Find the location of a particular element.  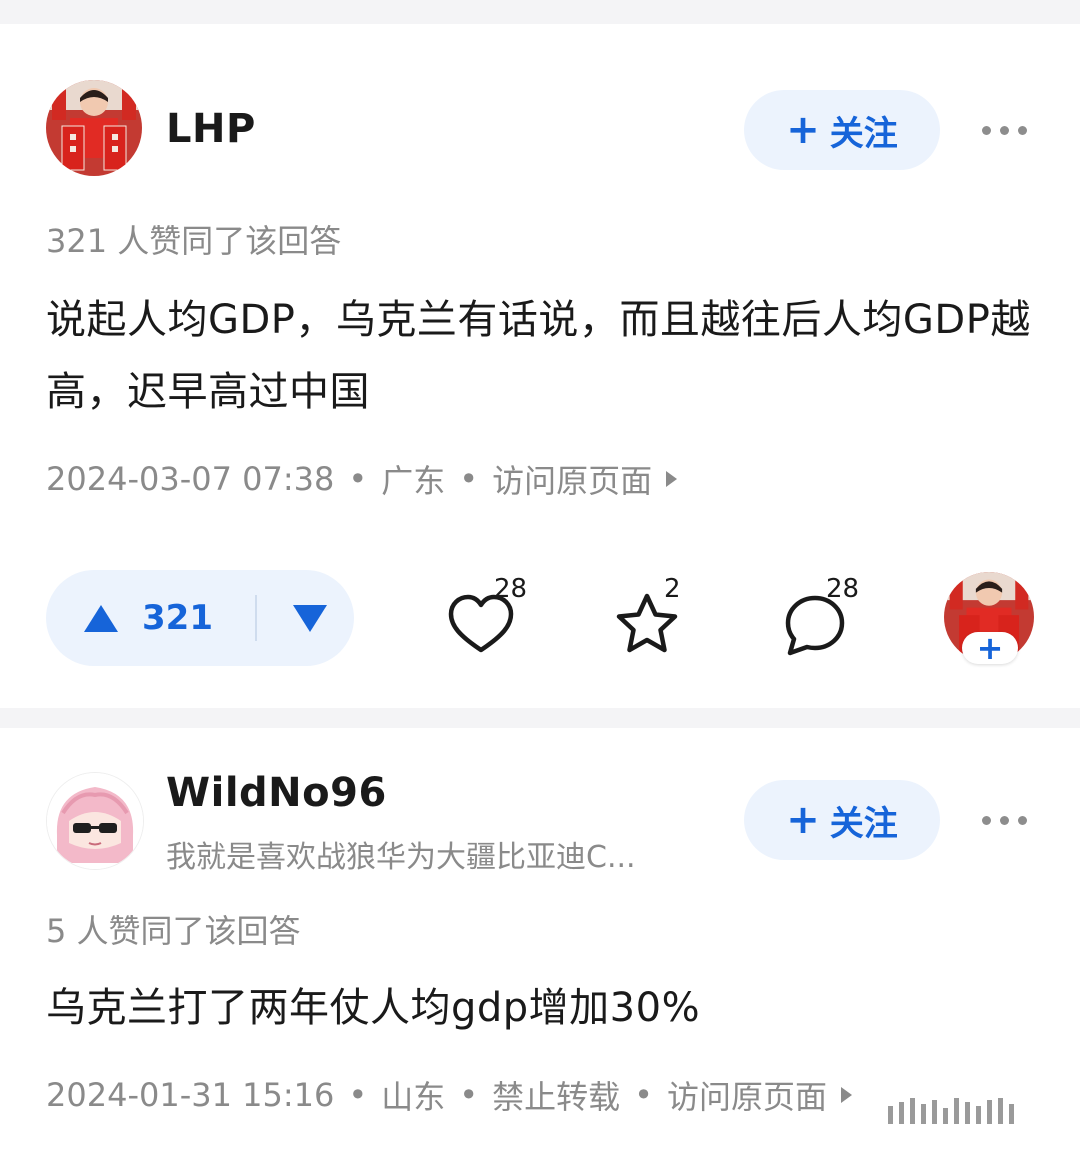

favorite-count: 2 is located at coordinates (672, 589).